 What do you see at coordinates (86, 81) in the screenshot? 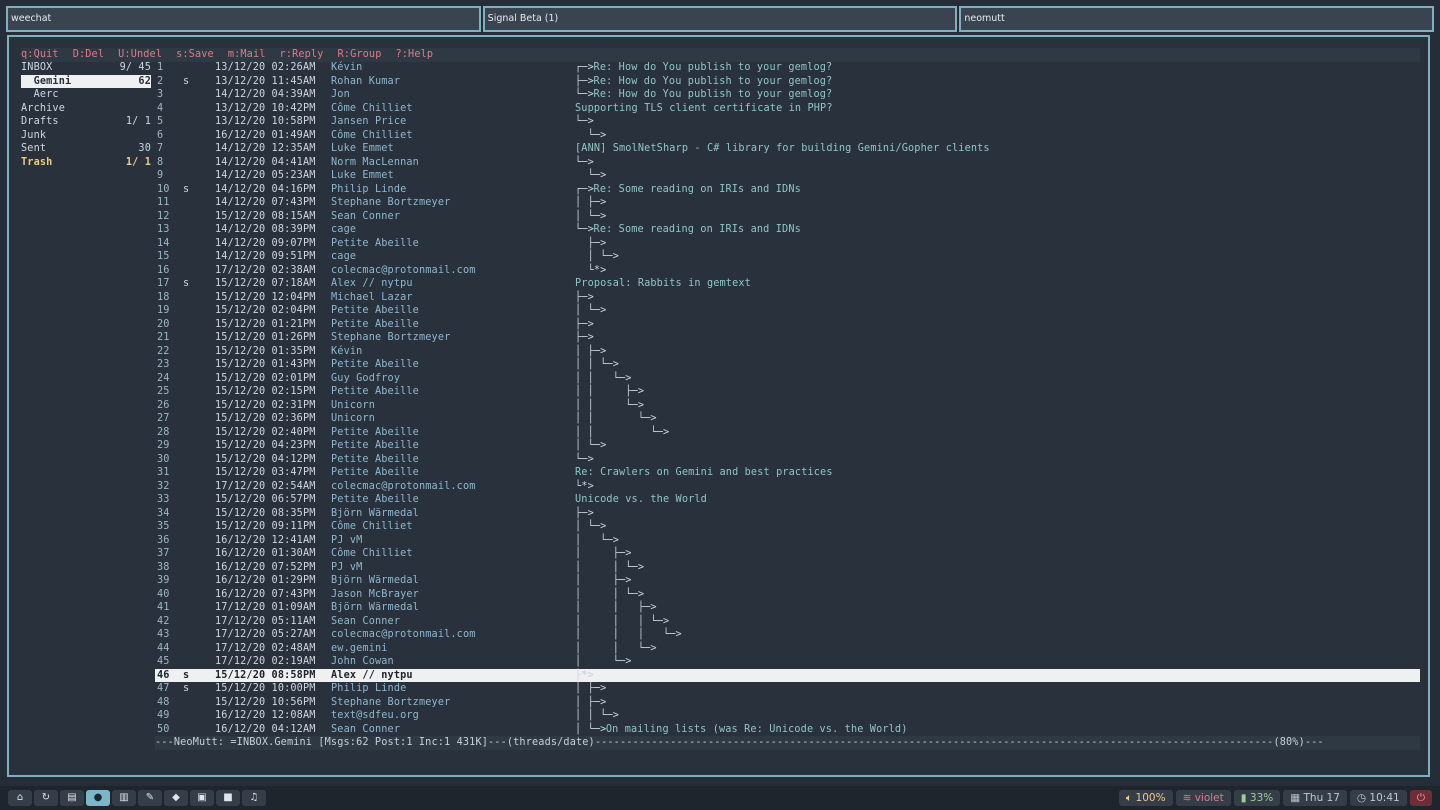
I see `sidebar-item: Gemini 62` at bounding box center [86, 81].